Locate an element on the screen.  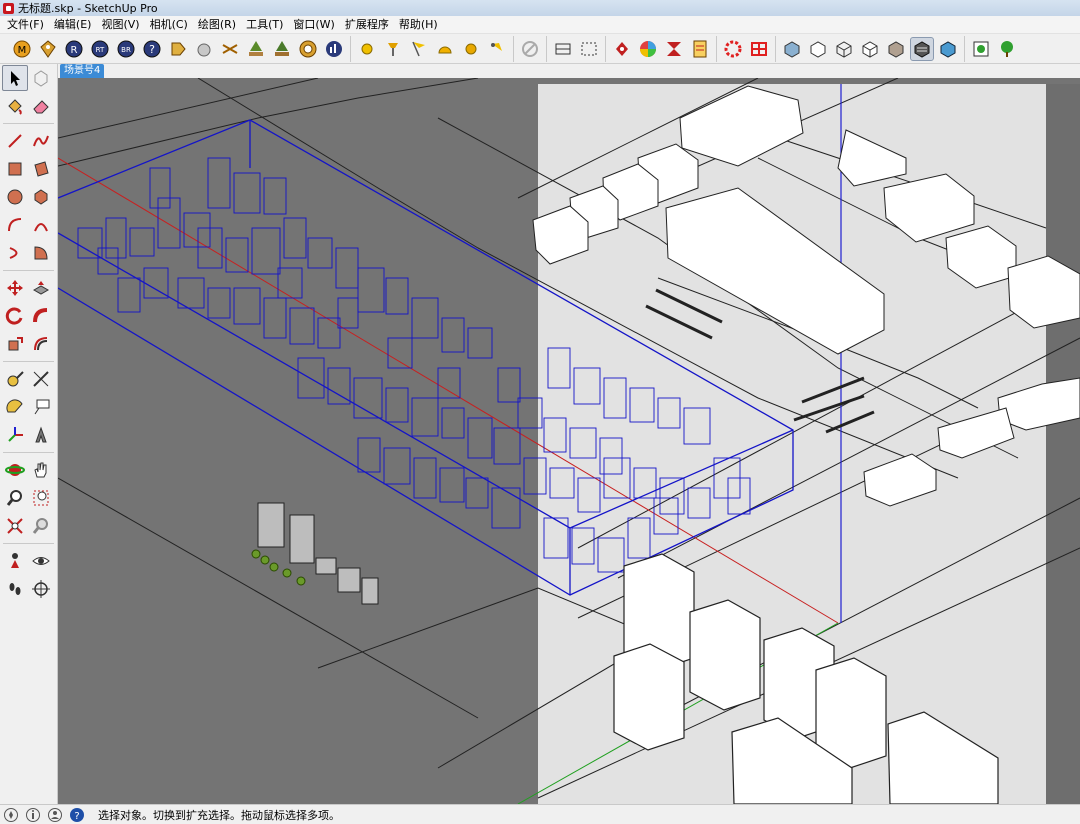
toolbar-group-misc is located at coordinates (529, 48).